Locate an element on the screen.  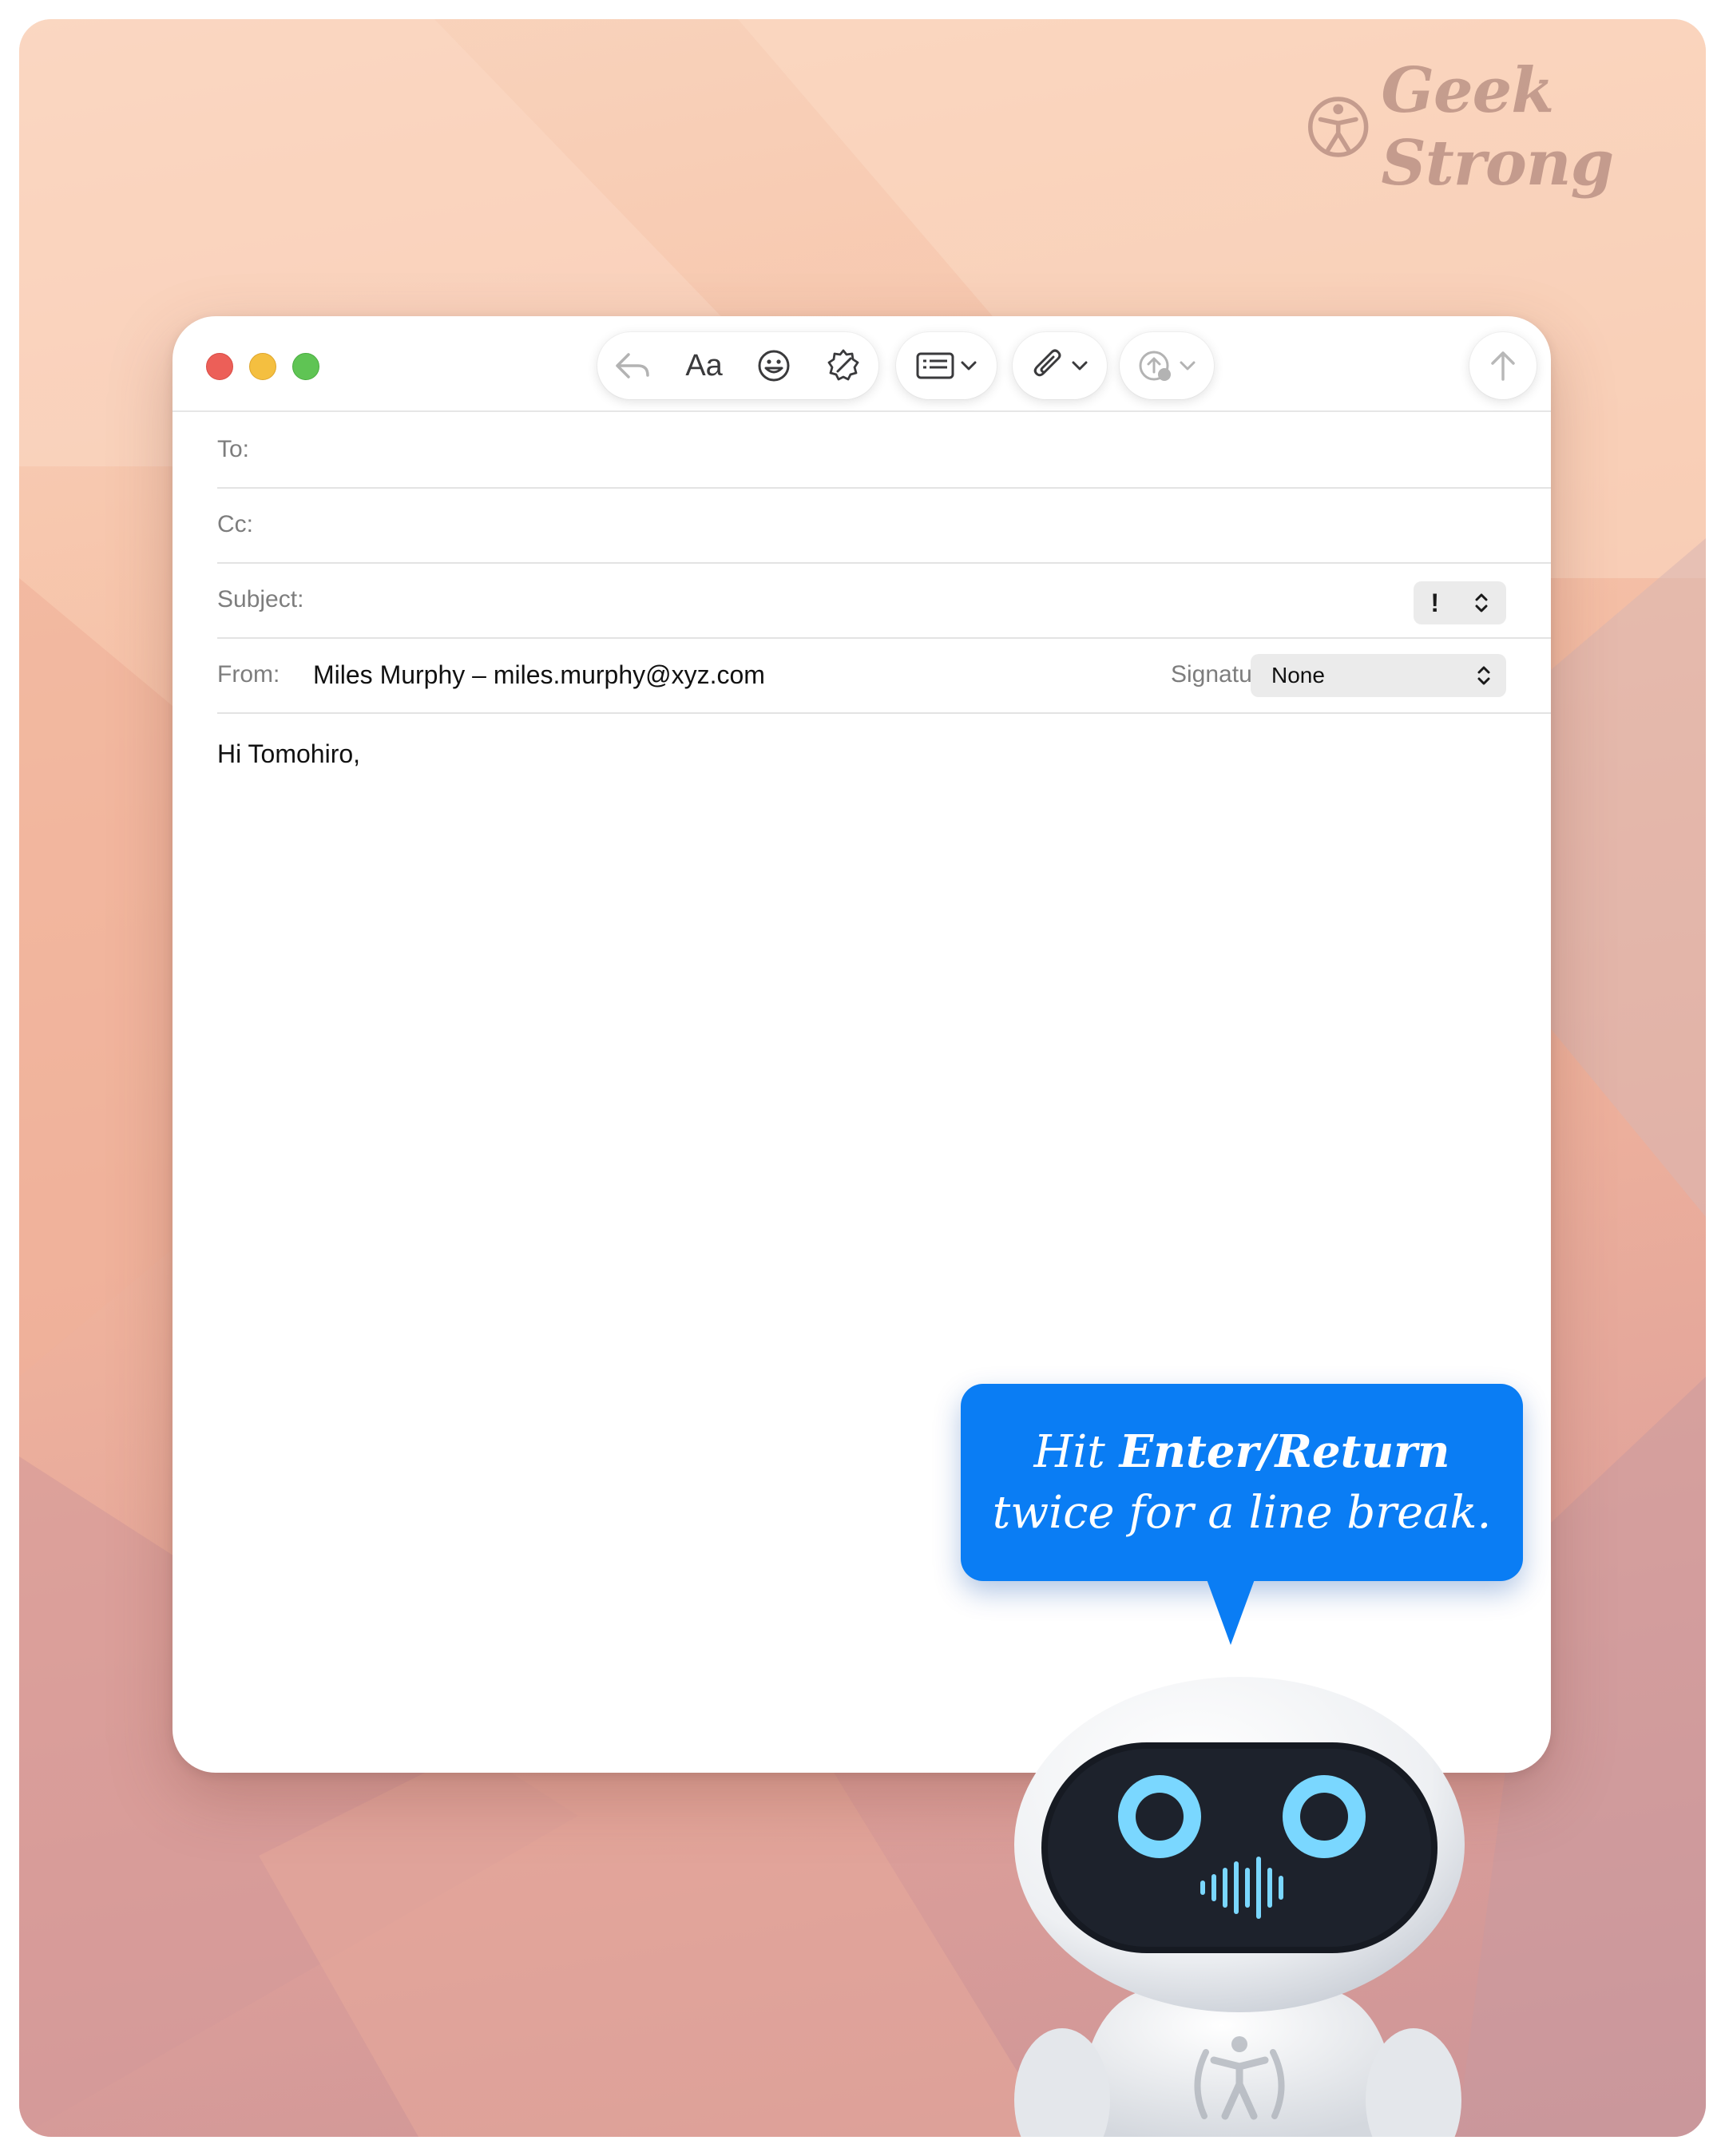
cc-field: Cc: is located at coordinates (884, 525).